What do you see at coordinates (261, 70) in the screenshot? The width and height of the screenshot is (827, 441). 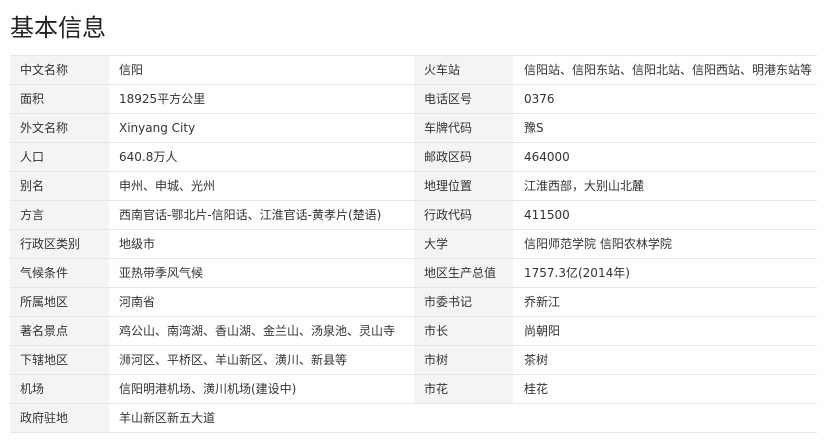 I see `field-value: 信阳` at bounding box center [261, 70].